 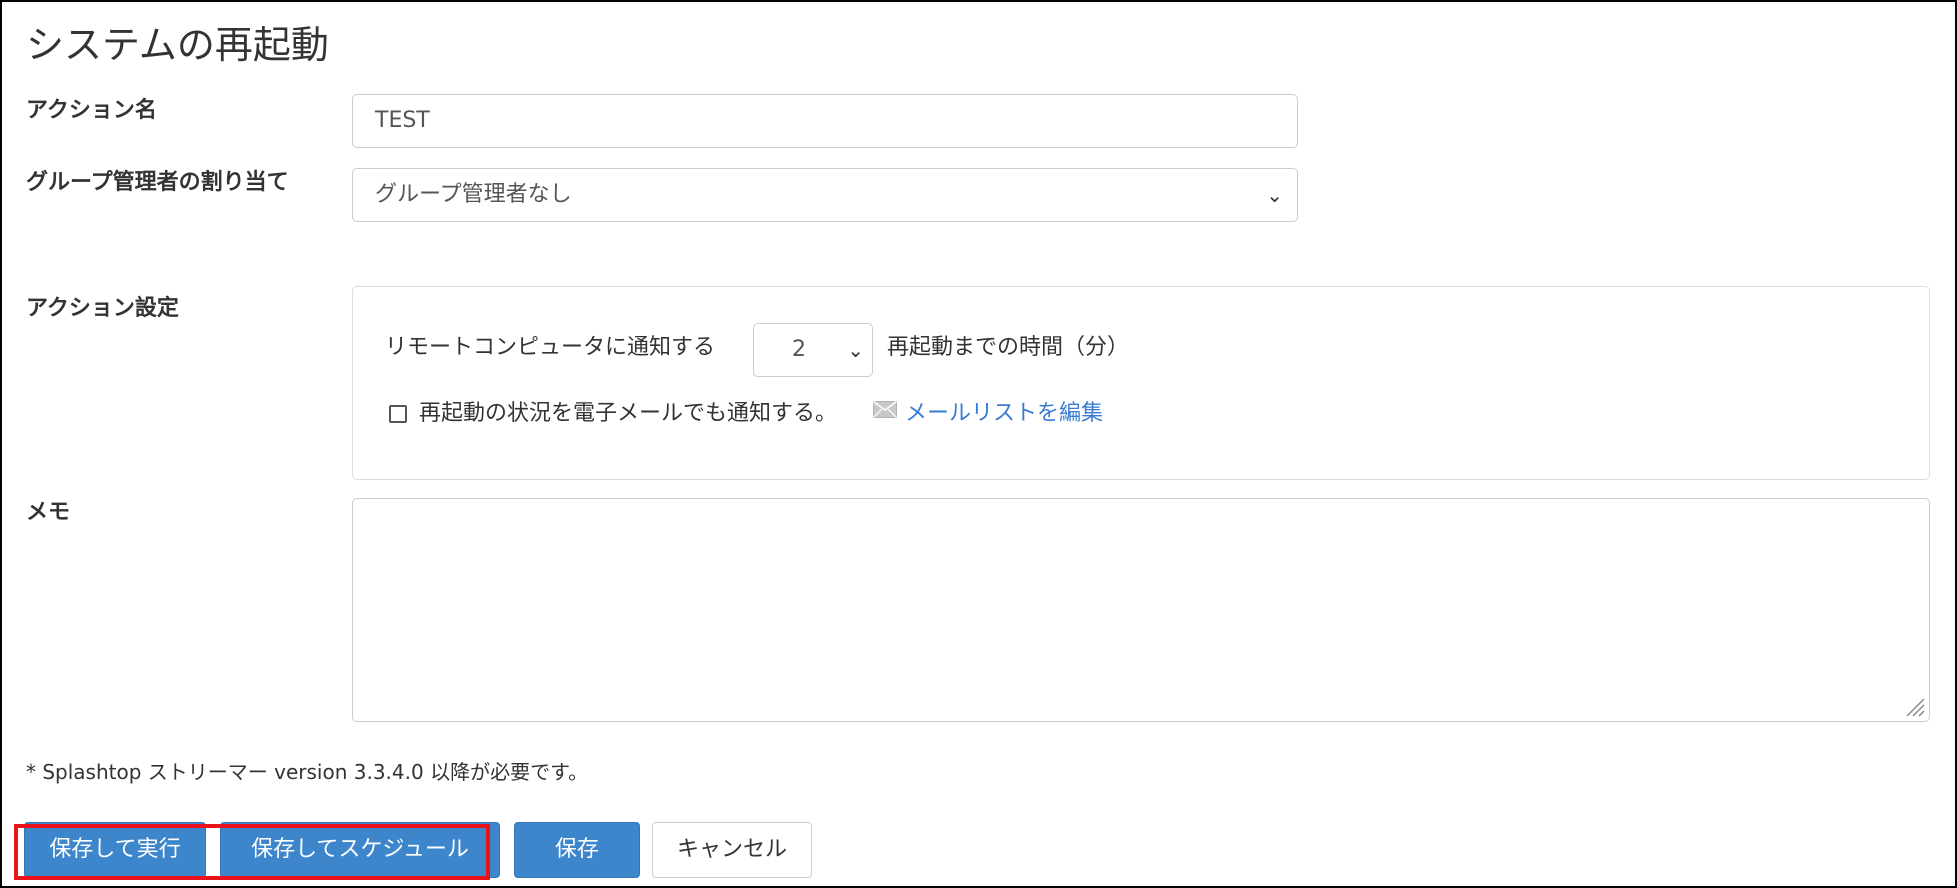 I want to click on action-name-value: TEST, so click(x=402, y=120).